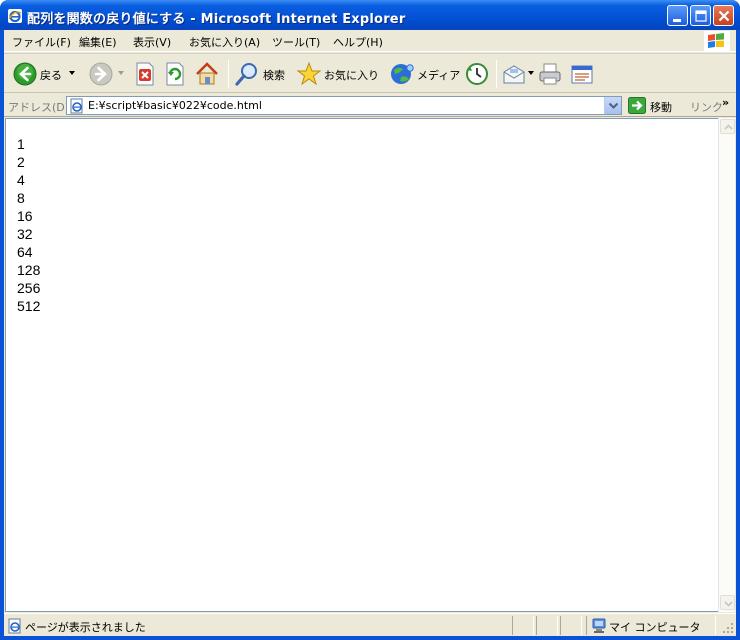  Describe the element at coordinates (370, 624) in the screenshot. I see `status-bar: ページが表示されました マイ コンピュータ` at that location.